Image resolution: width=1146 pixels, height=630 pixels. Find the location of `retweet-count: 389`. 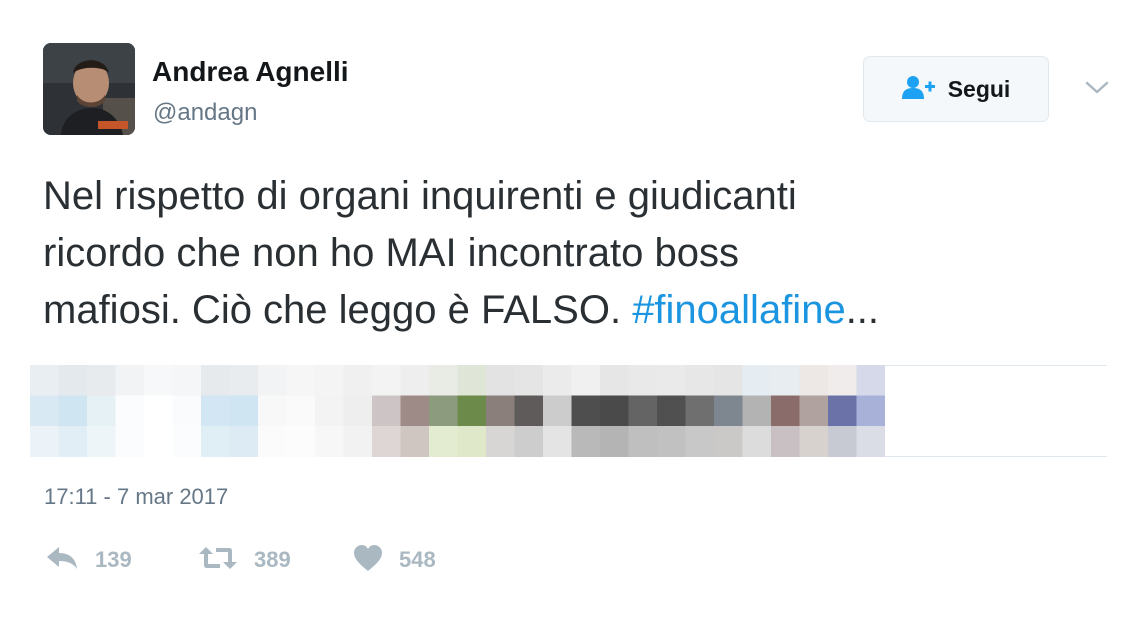

retweet-count: 389 is located at coordinates (272, 559).